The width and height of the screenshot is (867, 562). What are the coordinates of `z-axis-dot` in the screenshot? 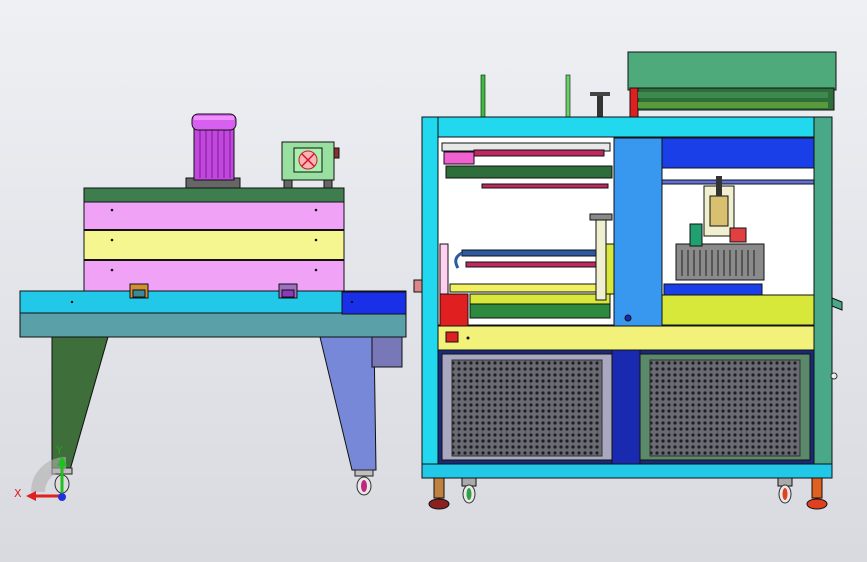 It's located at (62, 497).